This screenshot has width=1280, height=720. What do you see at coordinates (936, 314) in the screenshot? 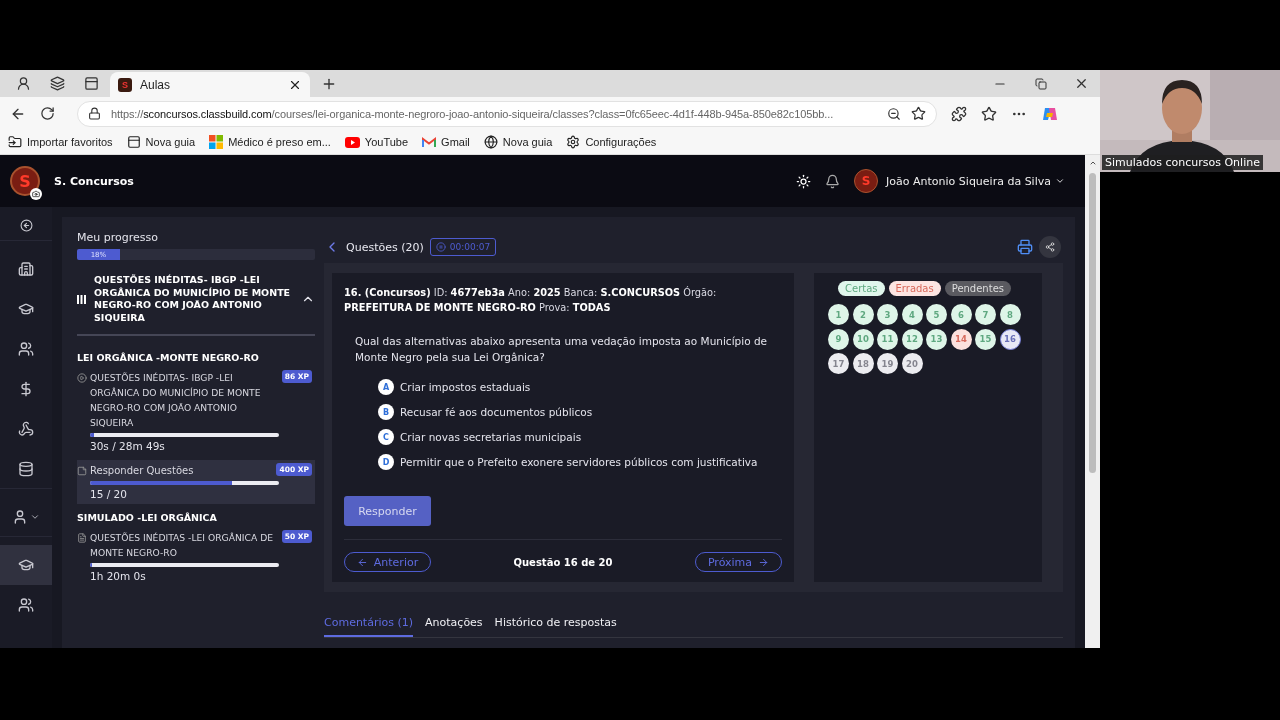
I see `question-number: 5` at bounding box center [936, 314].